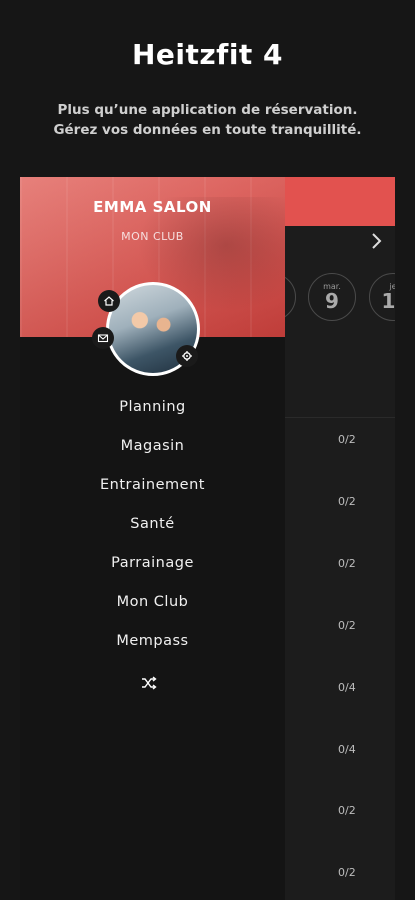 The width and height of the screenshot is (415, 900). What do you see at coordinates (152, 236) in the screenshot?
I see `club-label: MON CLUB` at bounding box center [152, 236].